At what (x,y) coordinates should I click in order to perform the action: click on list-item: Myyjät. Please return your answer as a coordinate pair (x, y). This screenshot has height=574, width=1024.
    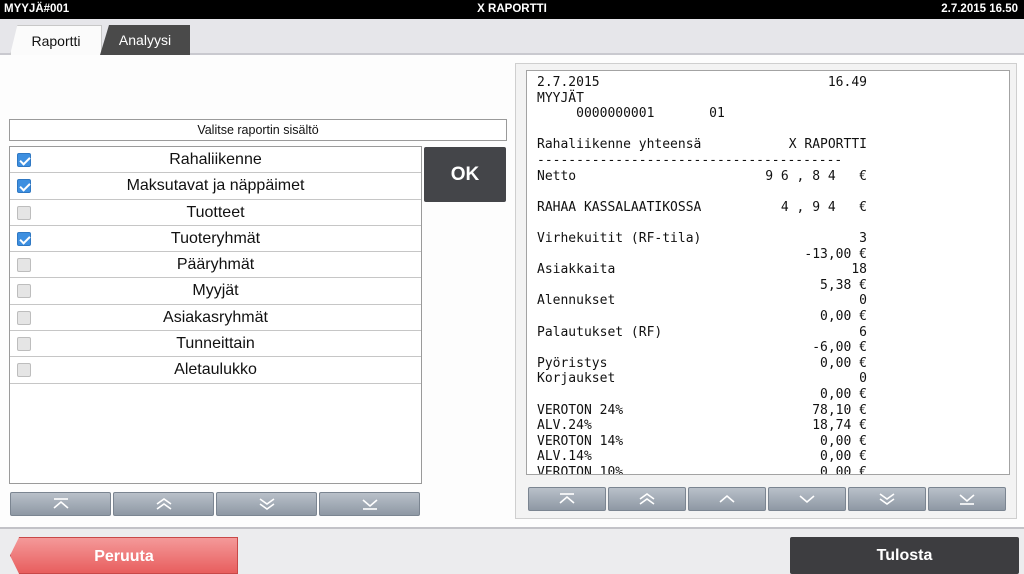
    Looking at the image, I should click on (215, 291).